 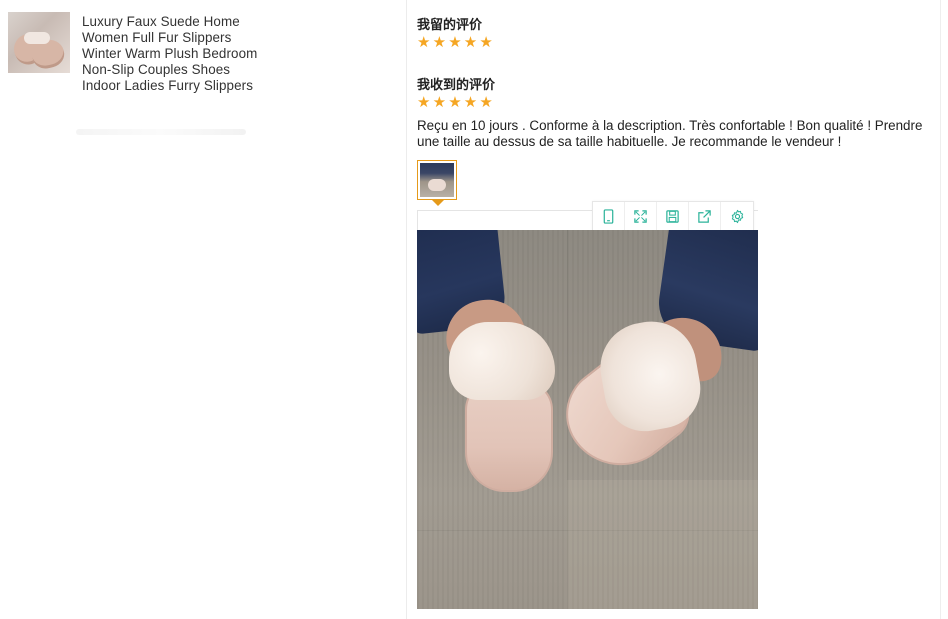 I want to click on settings-button, so click(x=737, y=216).